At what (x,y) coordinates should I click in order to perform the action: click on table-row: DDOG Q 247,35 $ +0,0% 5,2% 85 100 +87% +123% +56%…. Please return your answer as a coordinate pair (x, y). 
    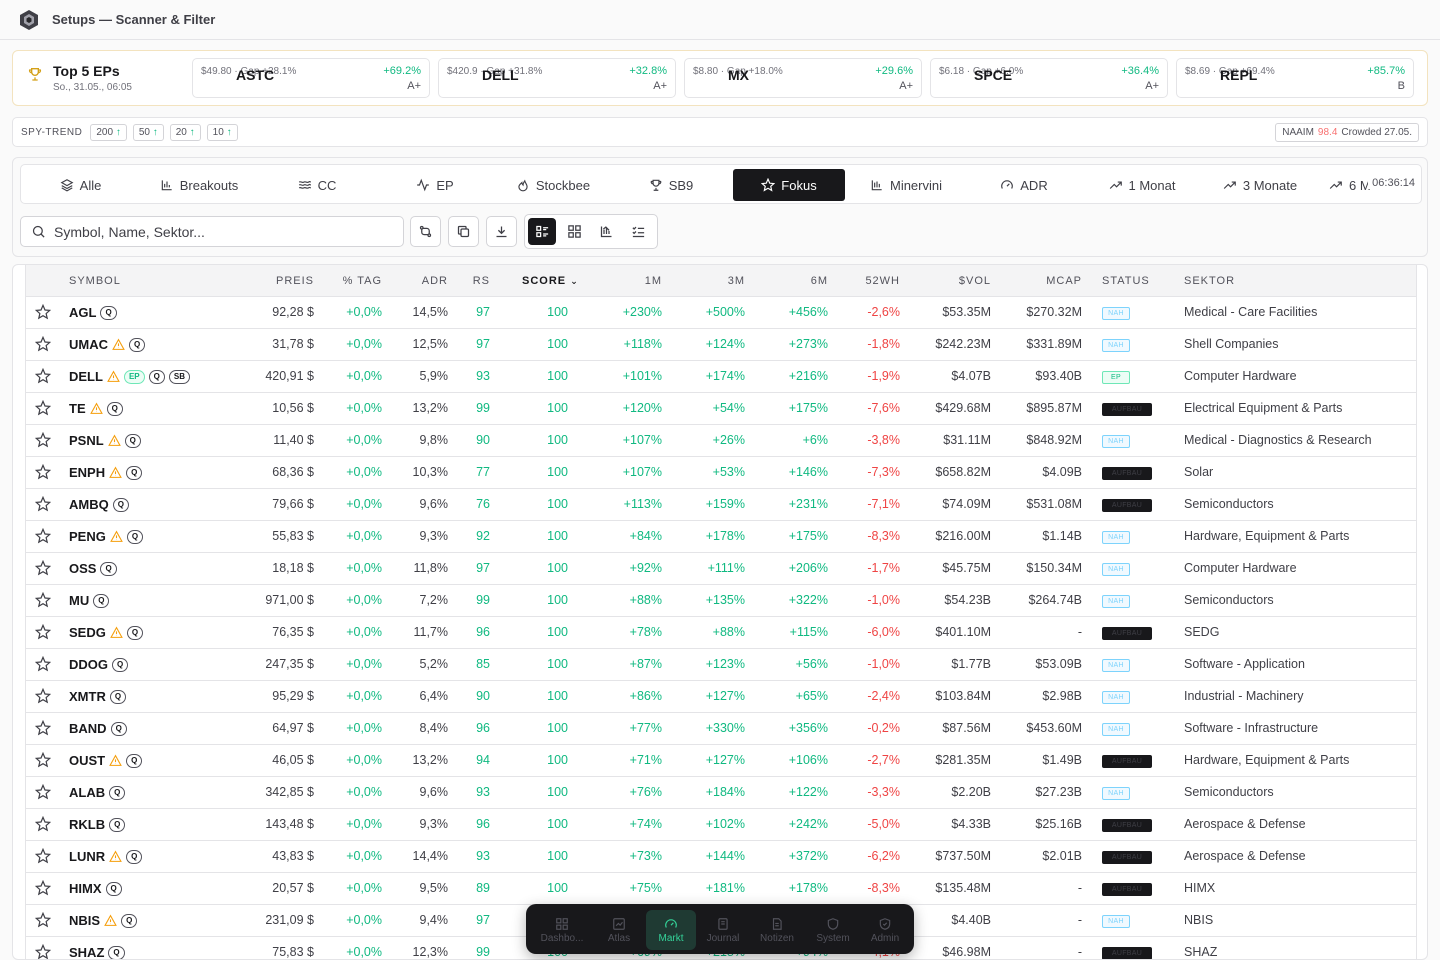
    Looking at the image, I should click on (721, 665).